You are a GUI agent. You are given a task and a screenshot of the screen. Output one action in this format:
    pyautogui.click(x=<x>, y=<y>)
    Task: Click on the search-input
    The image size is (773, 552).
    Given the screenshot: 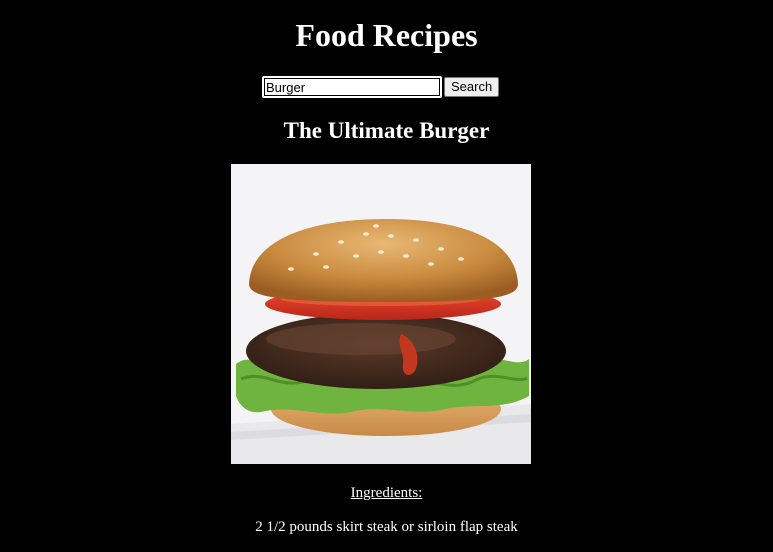 What is the action you would take?
    pyautogui.click(x=352, y=87)
    